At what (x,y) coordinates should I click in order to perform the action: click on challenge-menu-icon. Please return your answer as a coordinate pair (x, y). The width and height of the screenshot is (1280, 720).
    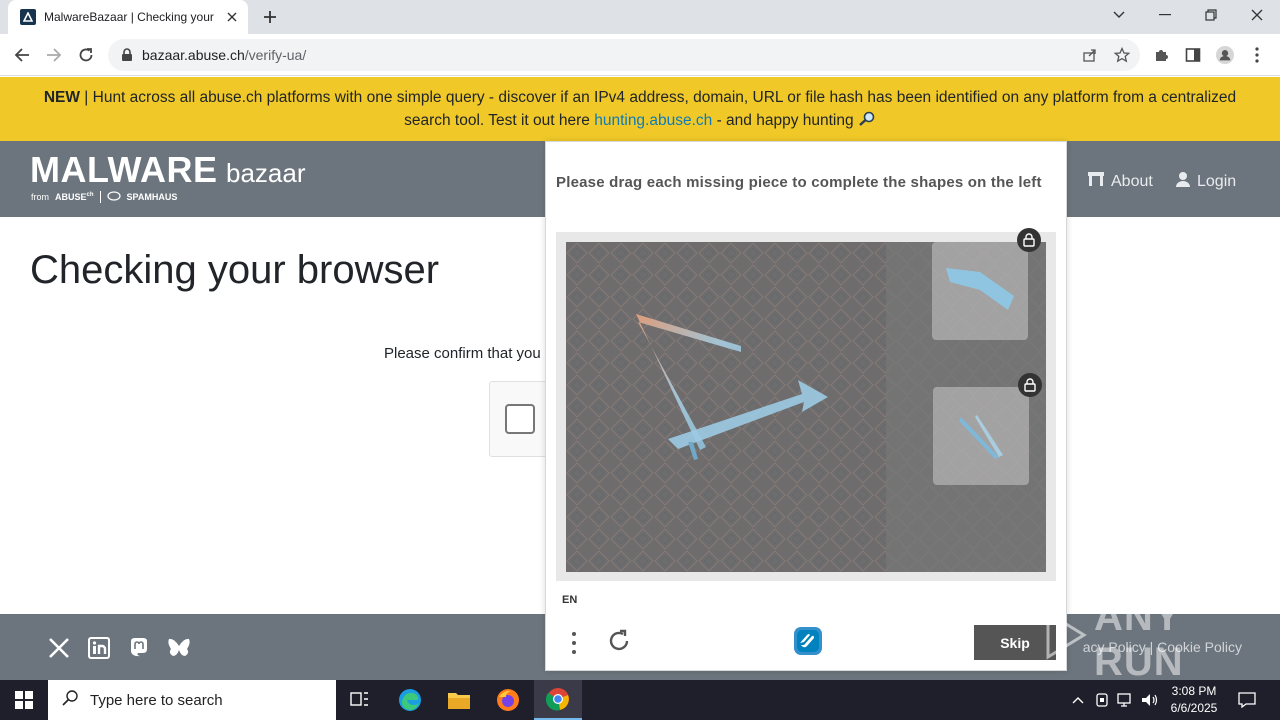
    Looking at the image, I should click on (574, 643).